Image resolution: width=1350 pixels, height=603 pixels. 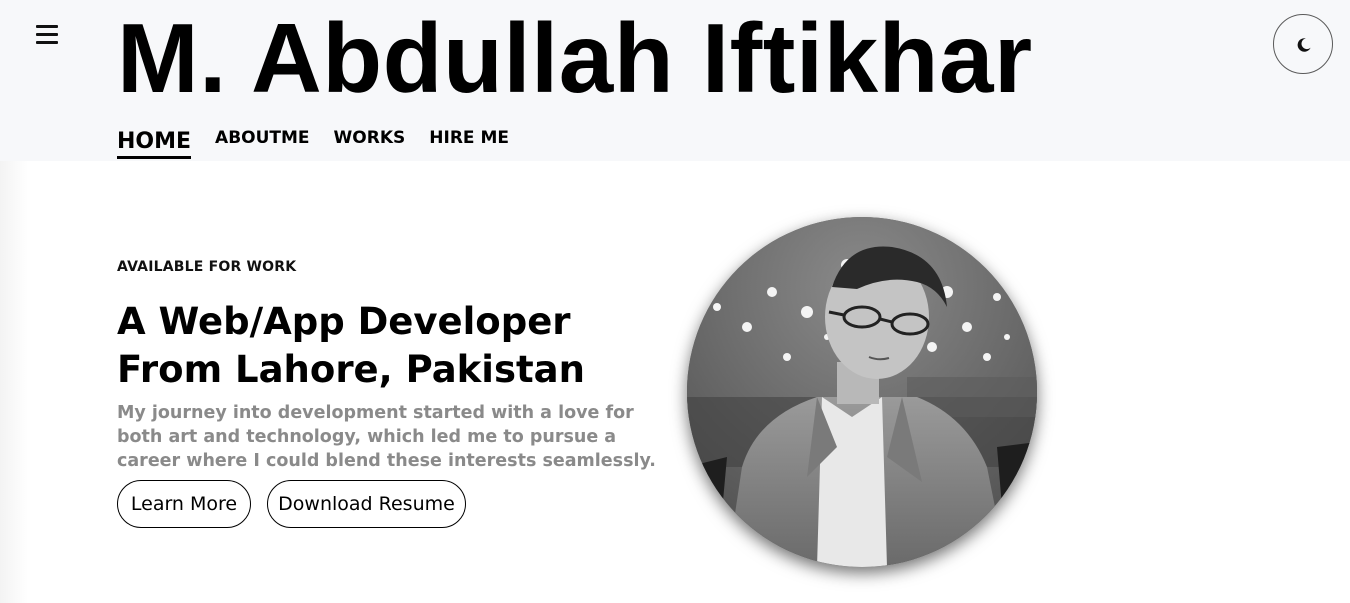 I want to click on learn-more-button: Learn More, so click(x=184, y=504).